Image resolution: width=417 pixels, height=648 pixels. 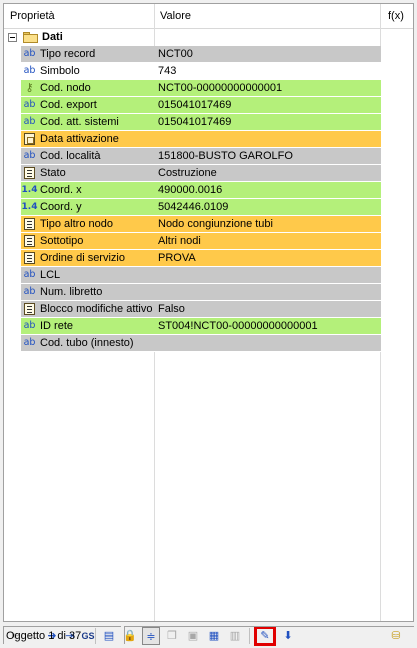 I want to click on calendar-icon, so click(x=29, y=139).